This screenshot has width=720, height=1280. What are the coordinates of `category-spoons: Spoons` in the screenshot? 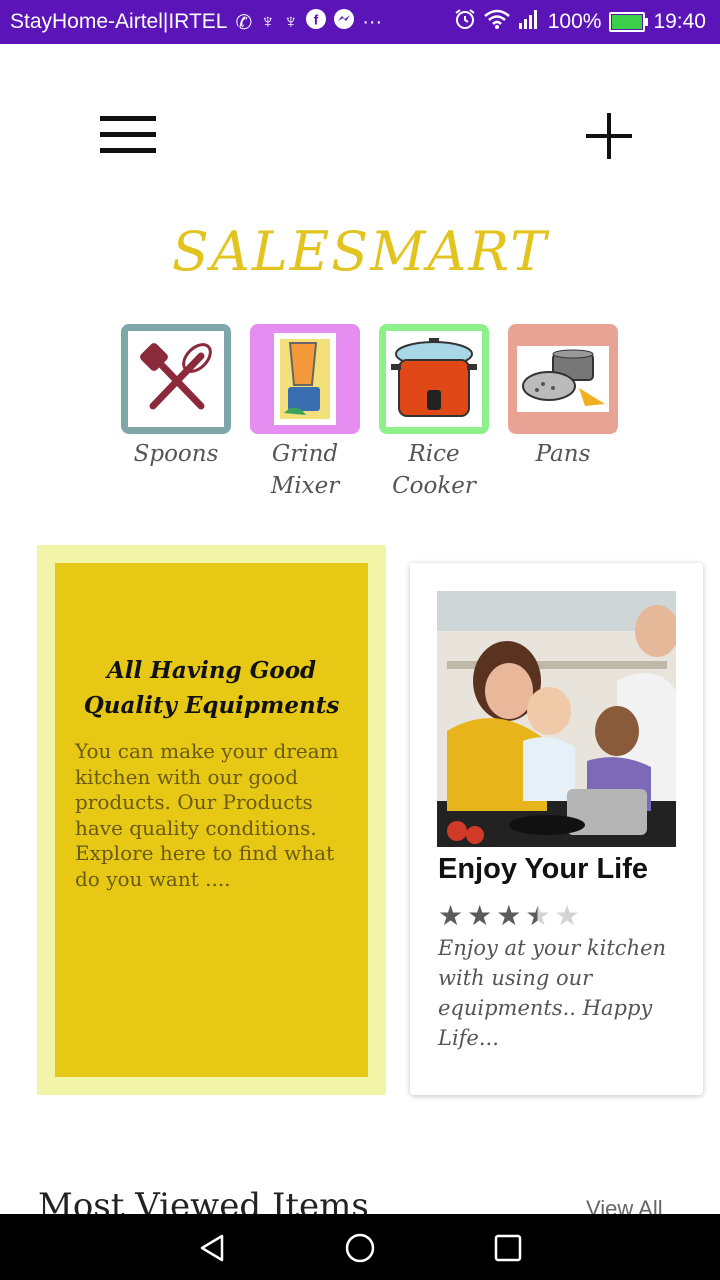 It's located at (176, 413).